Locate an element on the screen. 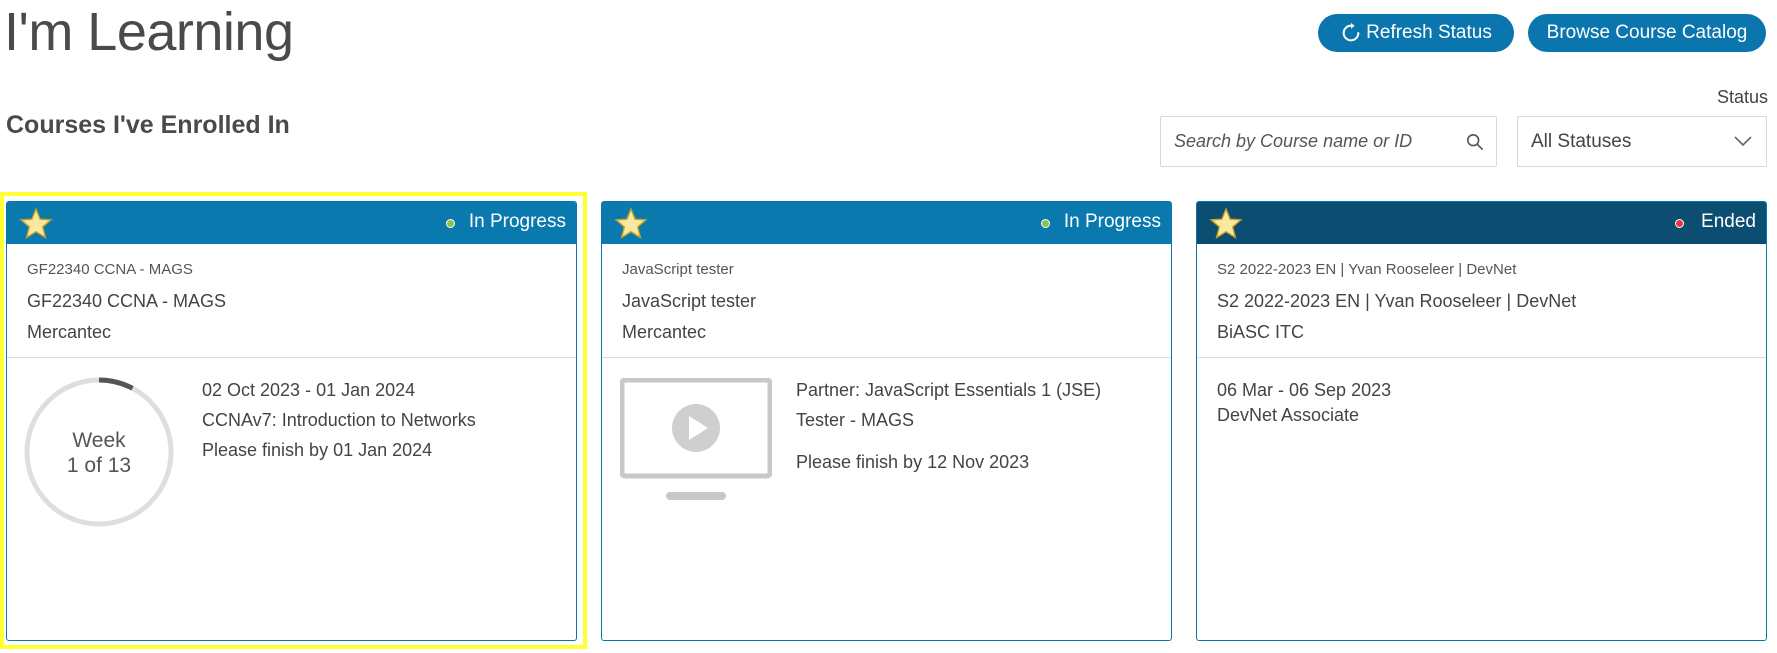  course-id: GF22340 CCNA - MAGS is located at coordinates (110, 269).